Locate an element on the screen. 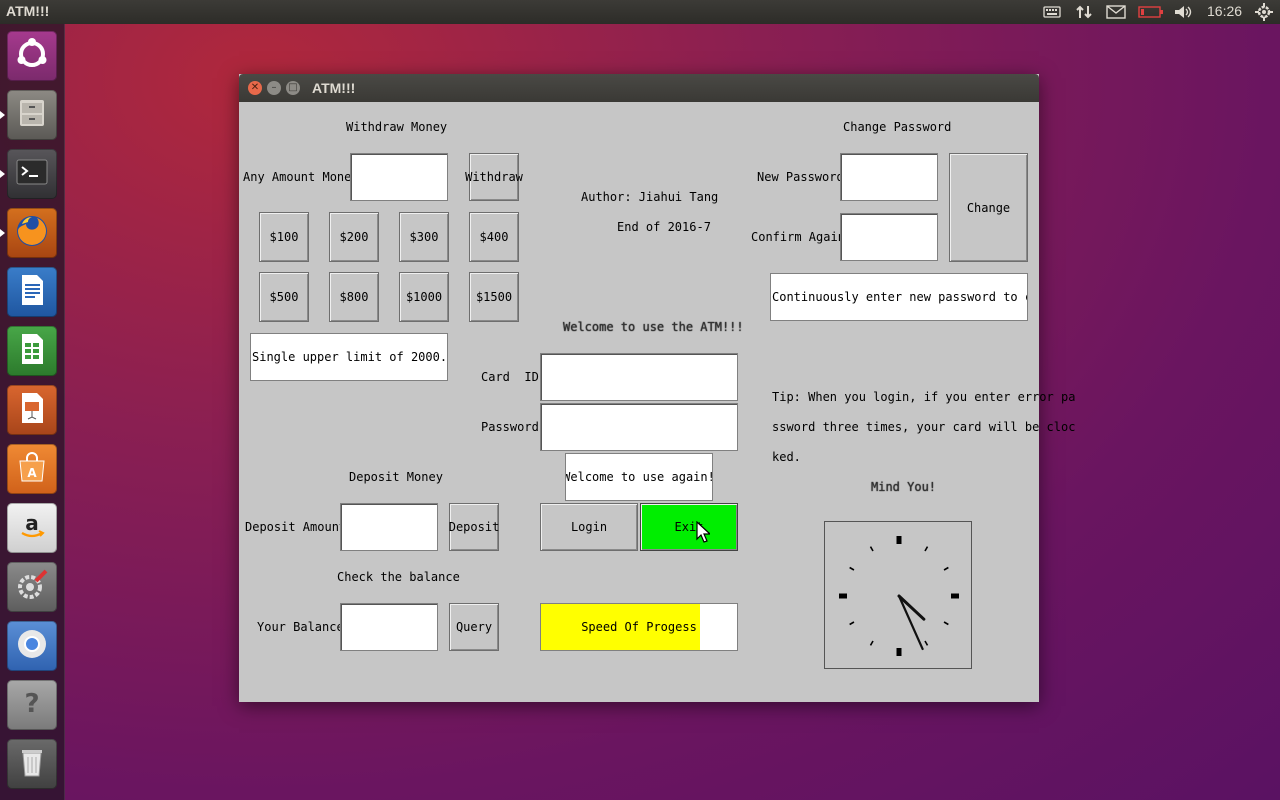 The image size is (1280, 800). trash-button is located at coordinates (32, 764).